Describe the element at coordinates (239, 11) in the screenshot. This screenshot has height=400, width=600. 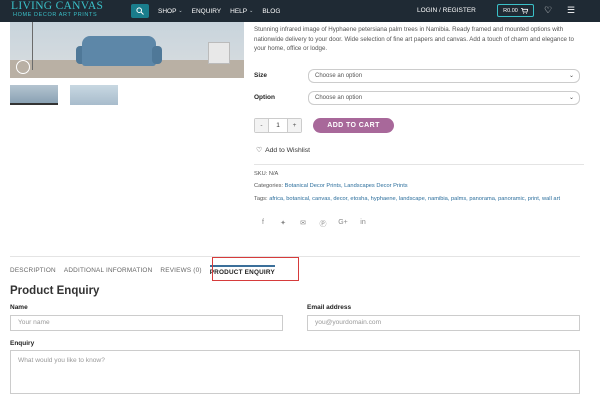
I see `nav-help-label: HELP` at that location.